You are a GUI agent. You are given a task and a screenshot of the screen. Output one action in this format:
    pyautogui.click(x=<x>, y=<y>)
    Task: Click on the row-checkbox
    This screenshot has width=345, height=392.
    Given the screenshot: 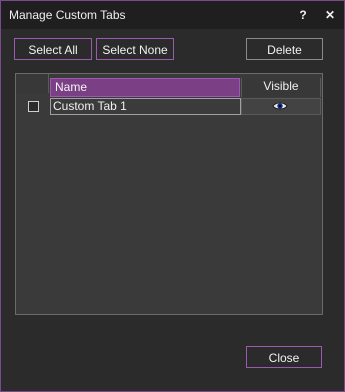 What is the action you would take?
    pyautogui.click(x=33, y=106)
    